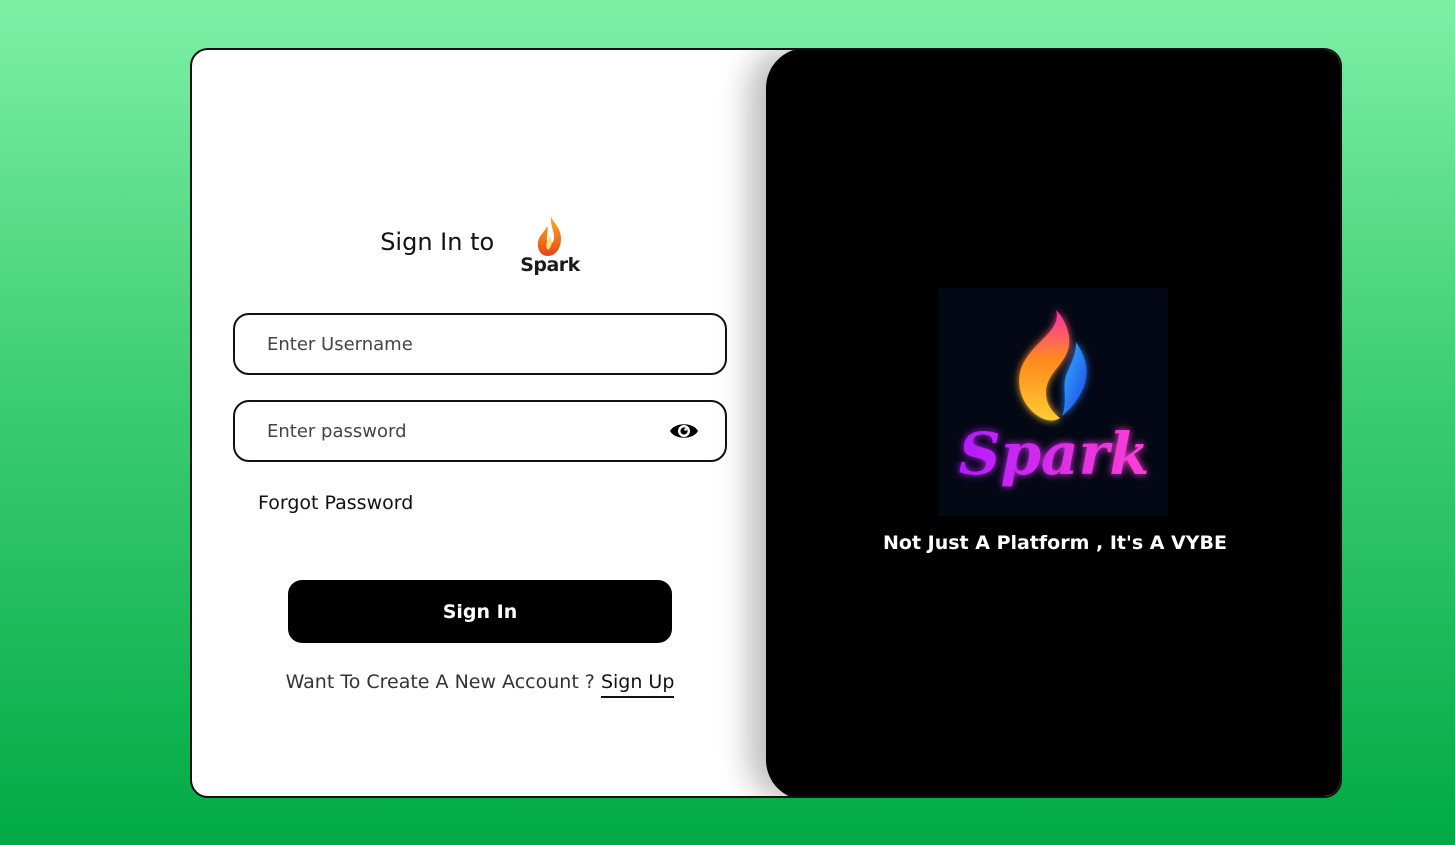 The height and width of the screenshot is (845, 1455). Describe the element at coordinates (1054, 454) in the screenshot. I see `brand-large: Spark` at that location.